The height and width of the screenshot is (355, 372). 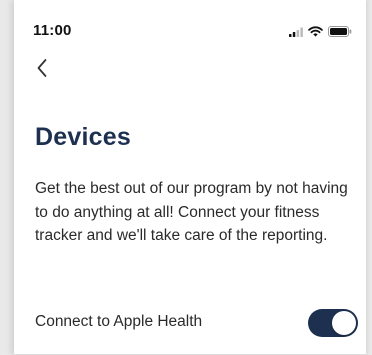 I want to click on status-time: 11:00, so click(x=52, y=30).